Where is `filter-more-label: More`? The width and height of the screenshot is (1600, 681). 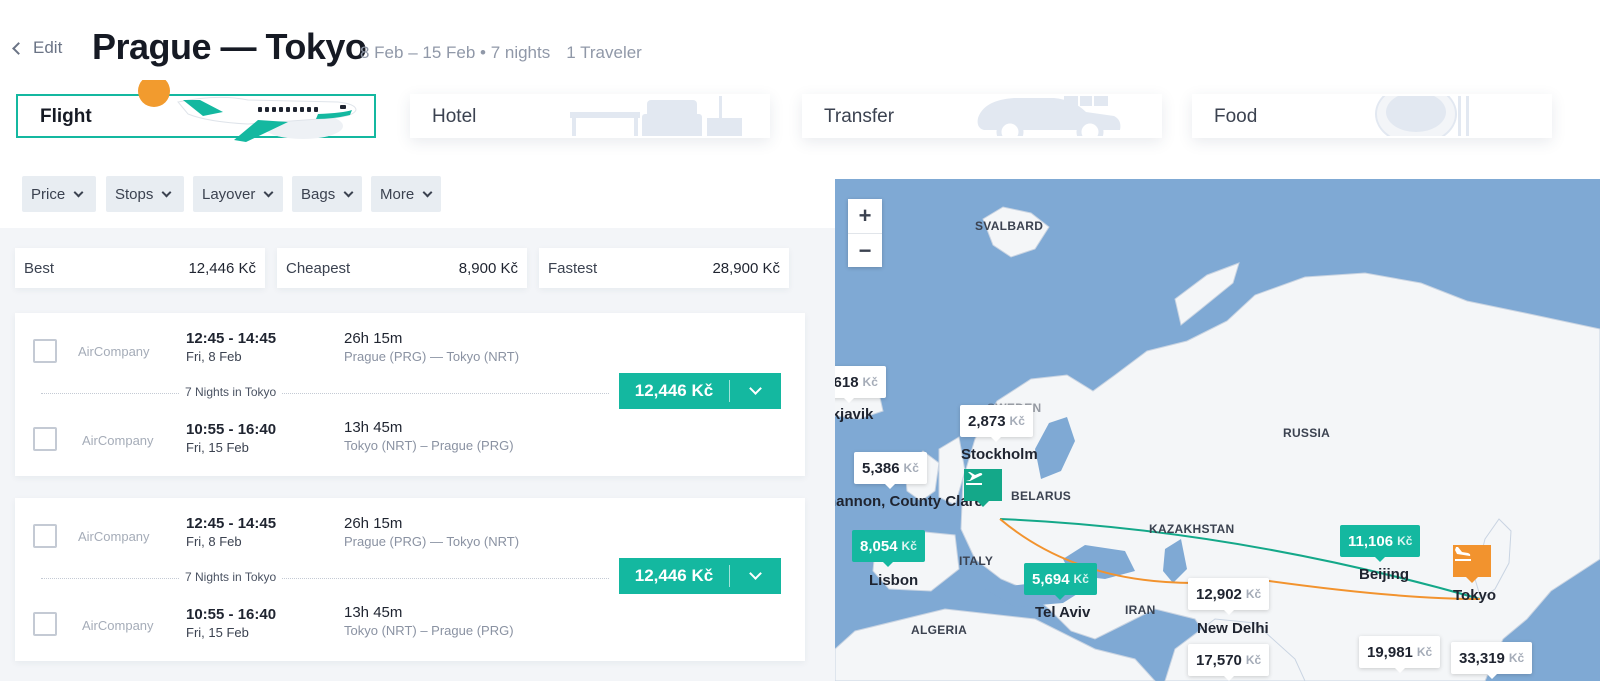
filter-more-label: More is located at coordinates (397, 194).